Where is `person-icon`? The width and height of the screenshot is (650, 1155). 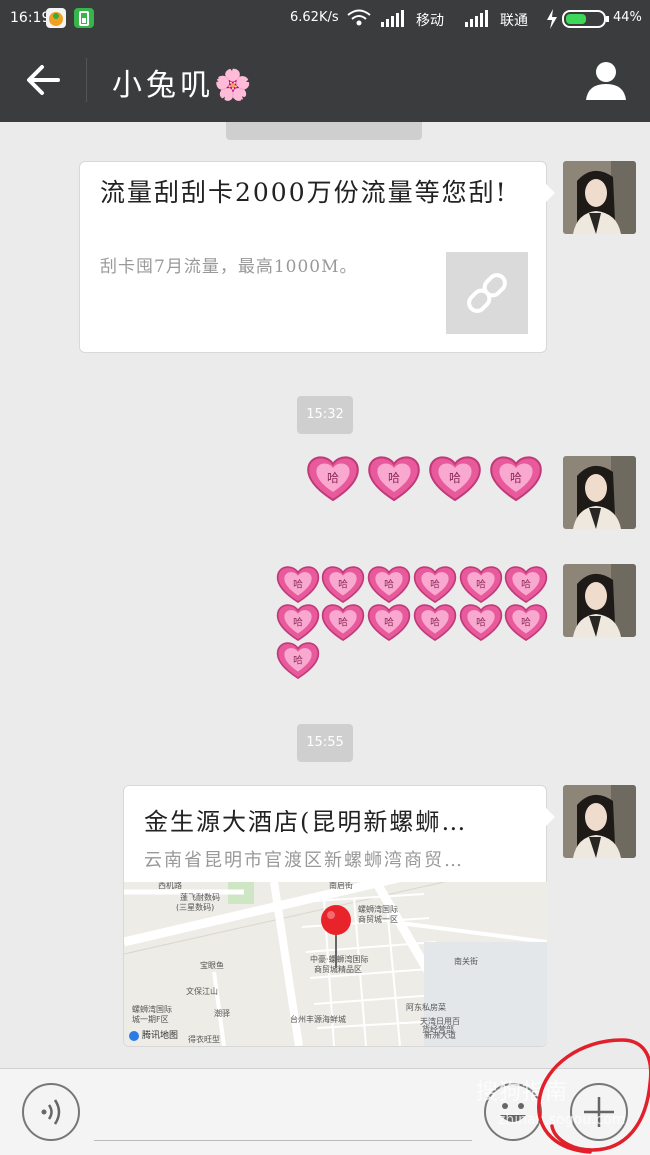
person-icon is located at coordinates (606, 81).